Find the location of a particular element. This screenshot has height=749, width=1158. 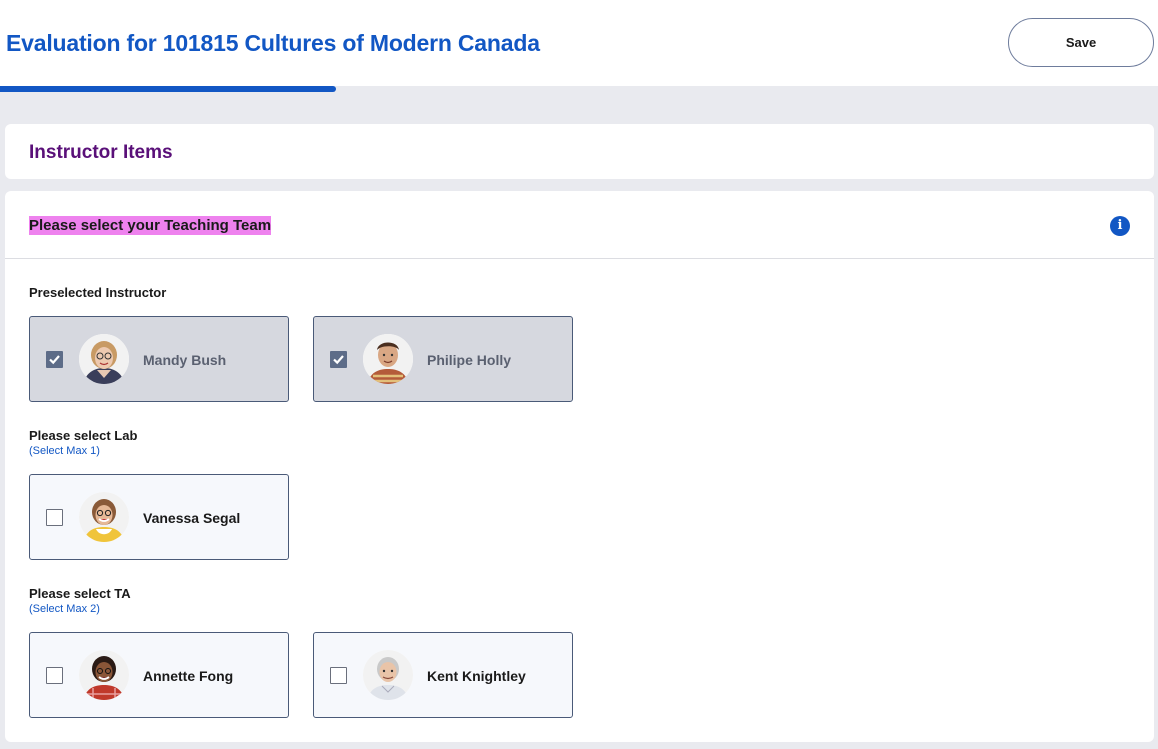

group-label-preselected-instructor: Preselected Instructor is located at coordinates (98, 292).